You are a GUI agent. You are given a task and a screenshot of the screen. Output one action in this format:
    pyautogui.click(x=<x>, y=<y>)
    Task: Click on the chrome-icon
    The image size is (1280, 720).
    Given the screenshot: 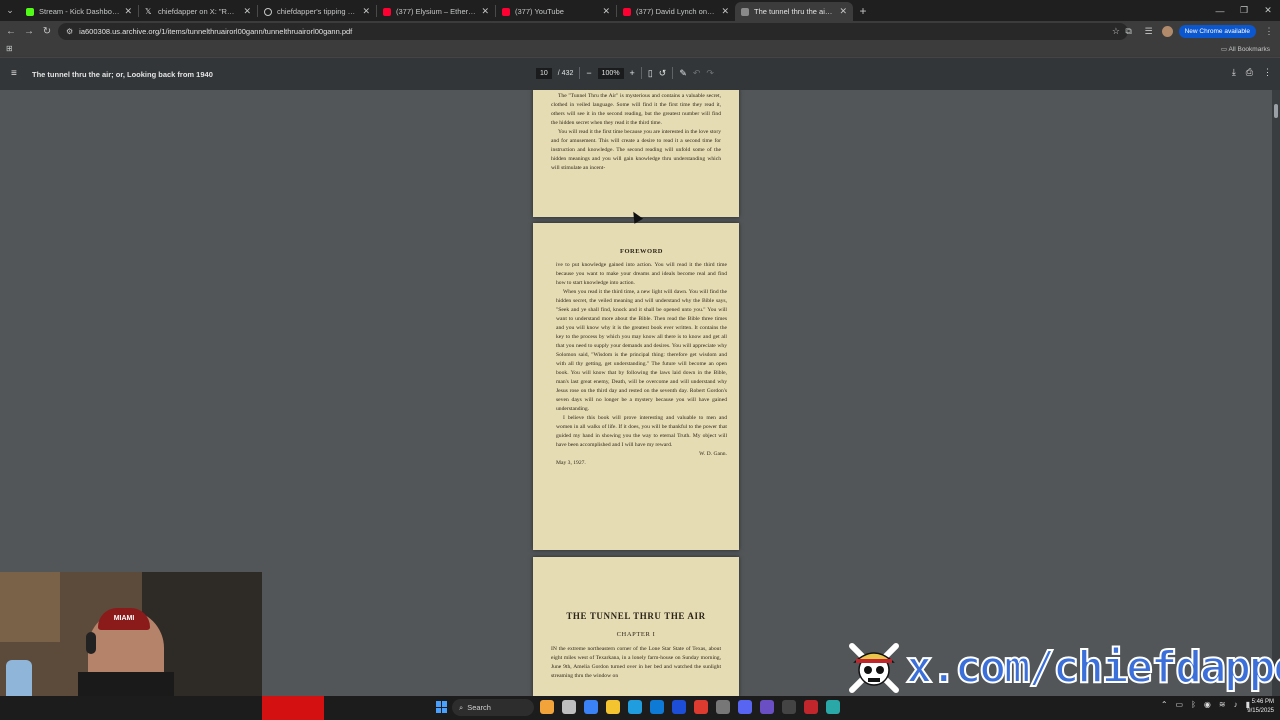 What is the action you would take?
    pyautogui.click(x=701, y=707)
    